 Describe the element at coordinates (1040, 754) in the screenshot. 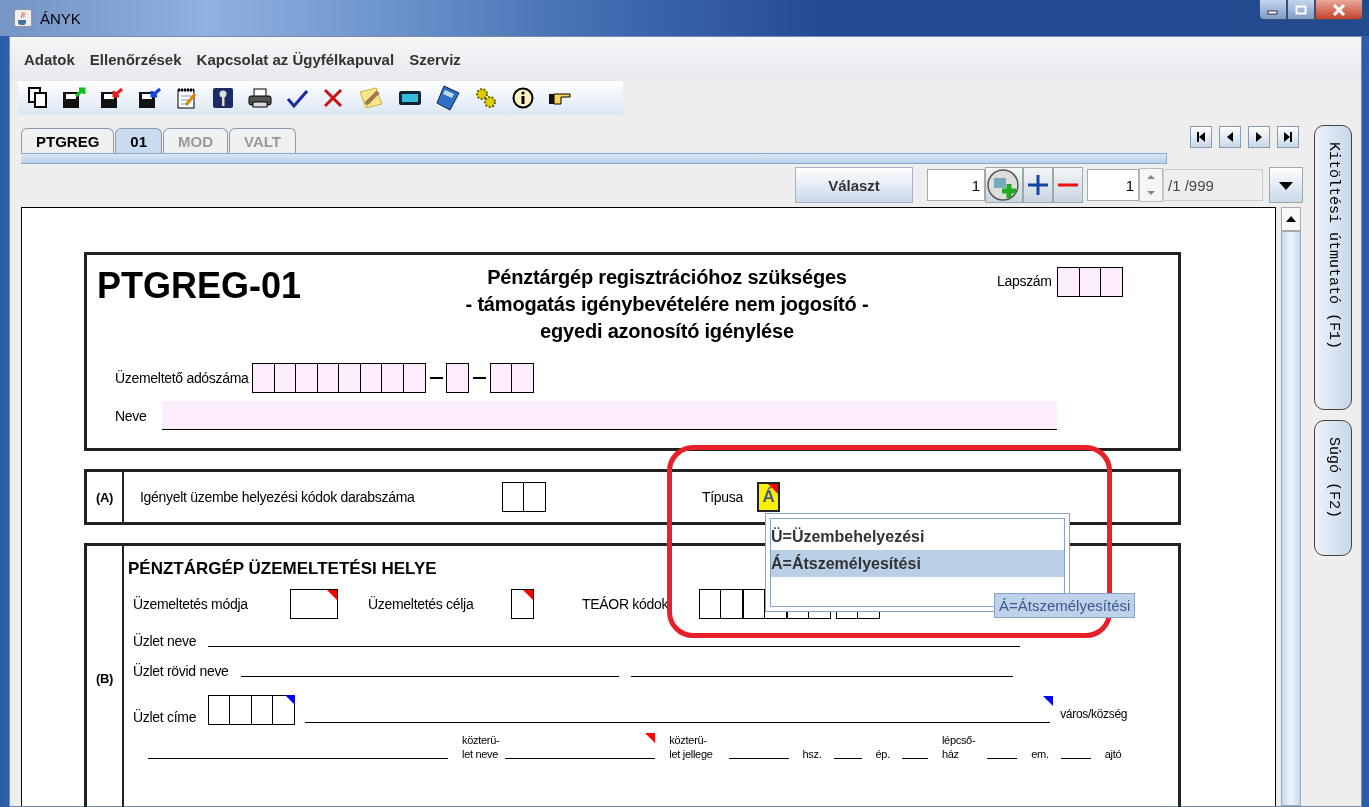

I see `field-label: em.` at that location.